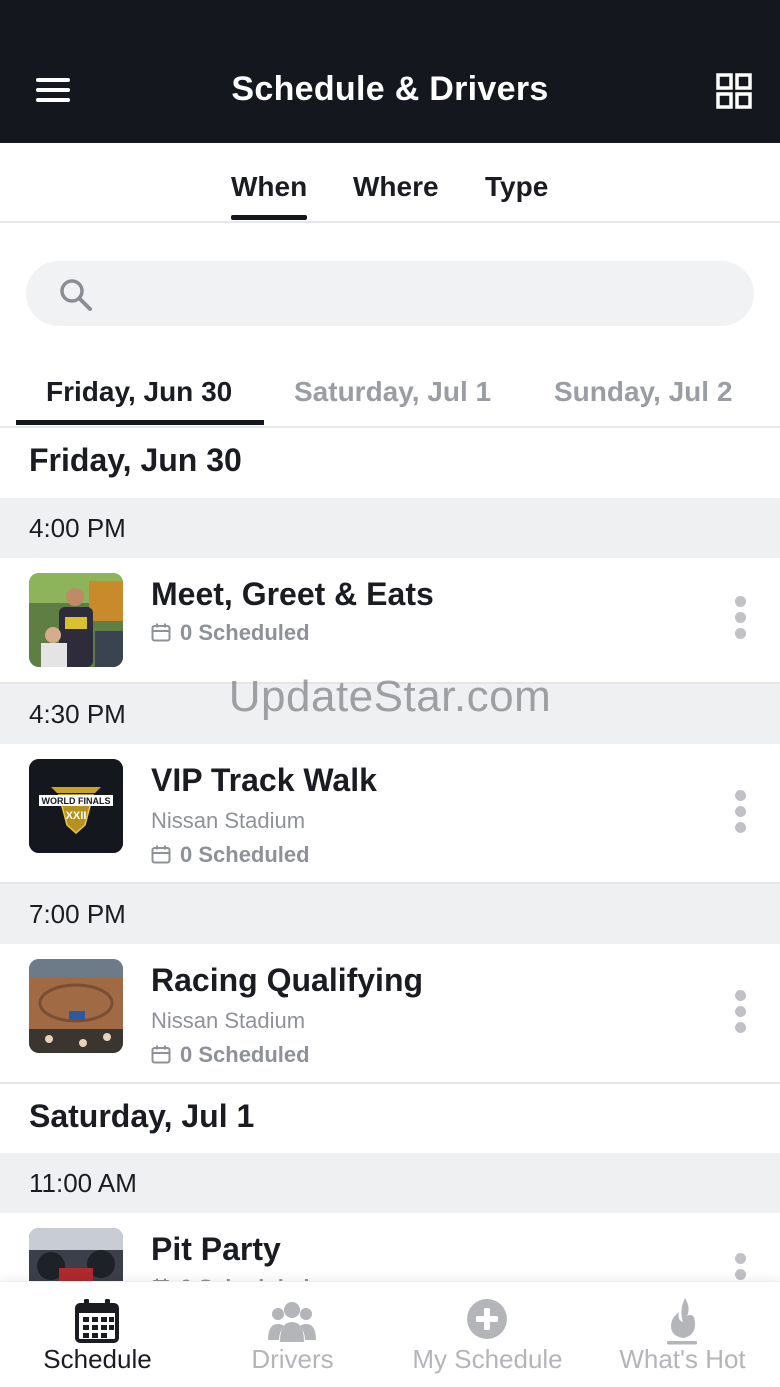  Describe the element at coordinates (390, 914) in the screenshot. I see `time-header: 7:00 PM` at that location.